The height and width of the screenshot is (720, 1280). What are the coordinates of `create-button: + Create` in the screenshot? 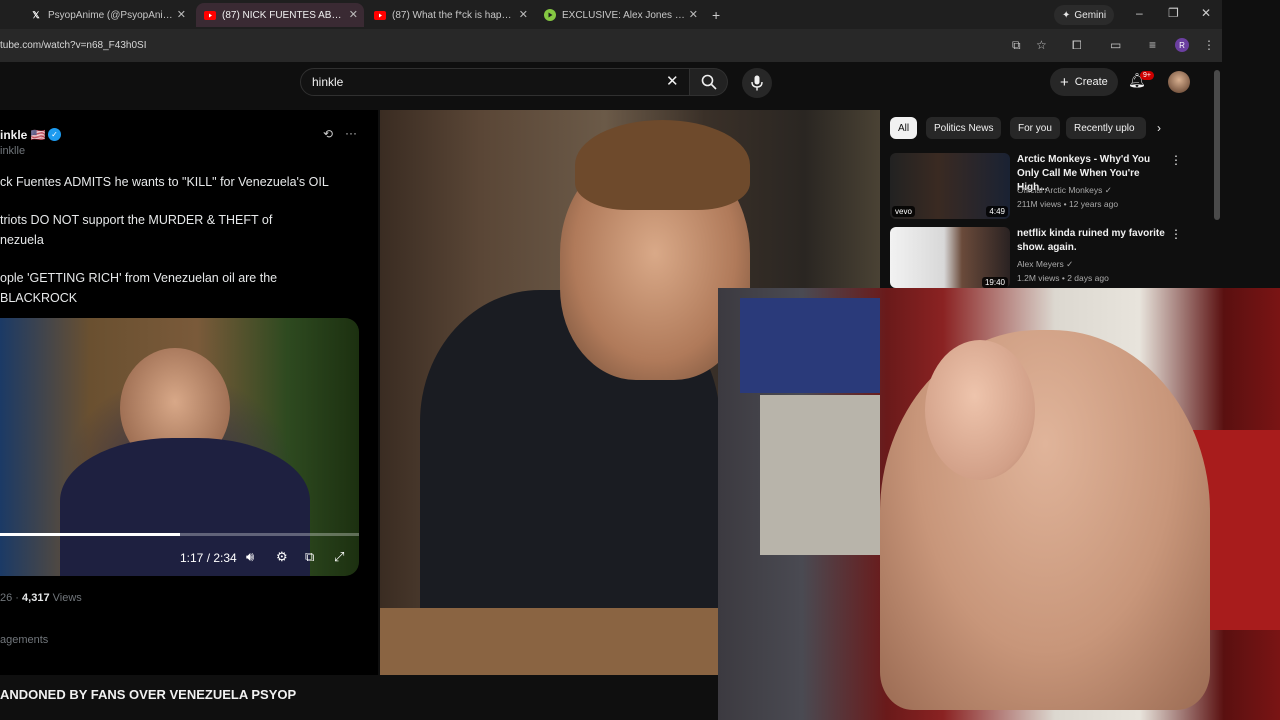 It's located at (1084, 82).